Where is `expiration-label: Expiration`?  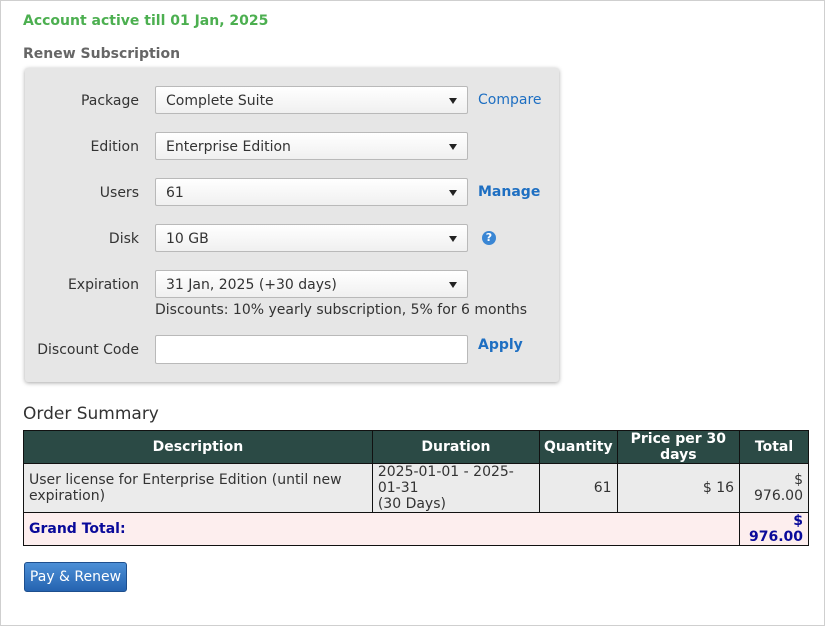 expiration-label: Expiration is located at coordinates (103, 285).